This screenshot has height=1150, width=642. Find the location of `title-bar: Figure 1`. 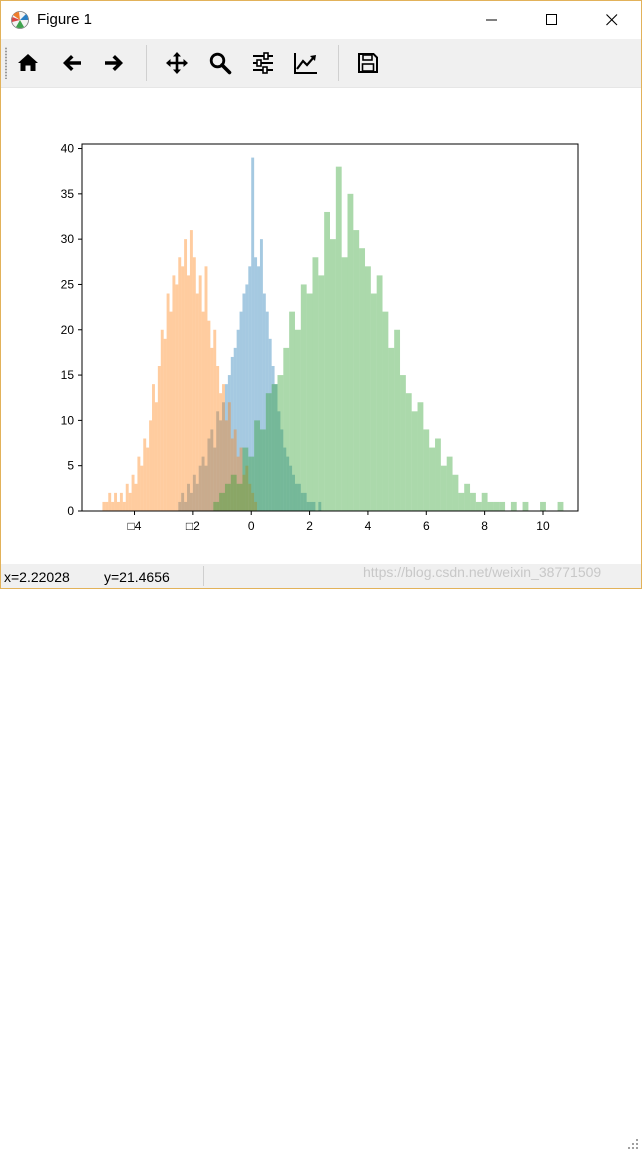

title-bar: Figure 1 is located at coordinates (321, 20).